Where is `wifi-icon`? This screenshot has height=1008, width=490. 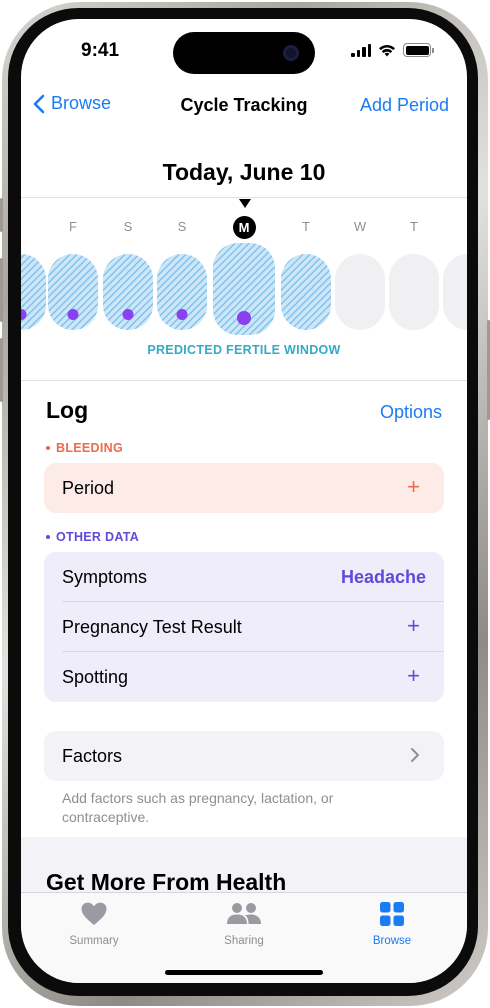
wifi-icon is located at coordinates (387, 50).